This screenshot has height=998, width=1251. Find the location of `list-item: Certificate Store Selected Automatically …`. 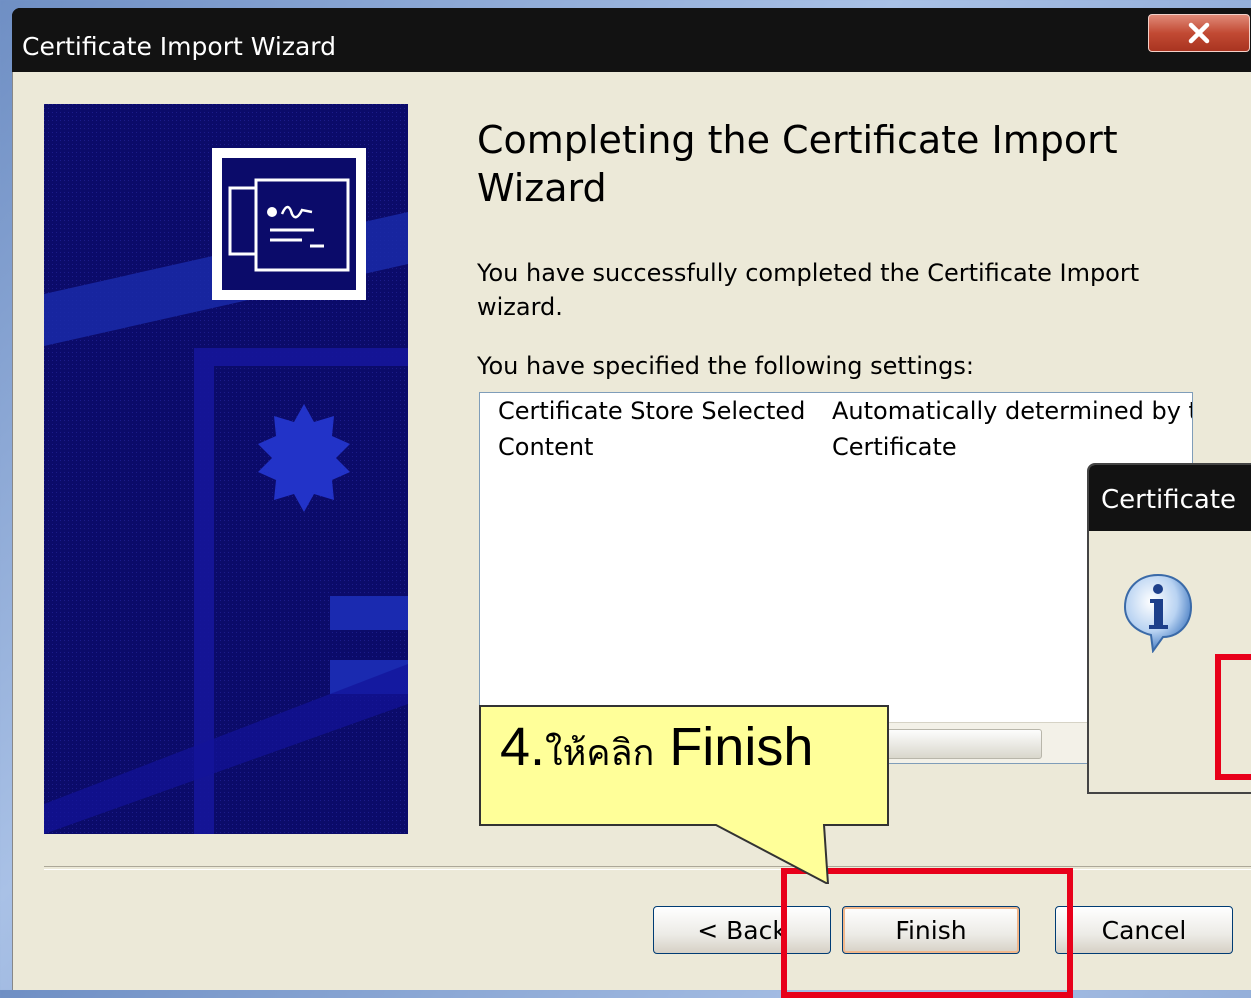

list-item: Certificate Store Selected Automatically … is located at coordinates (845, 411).